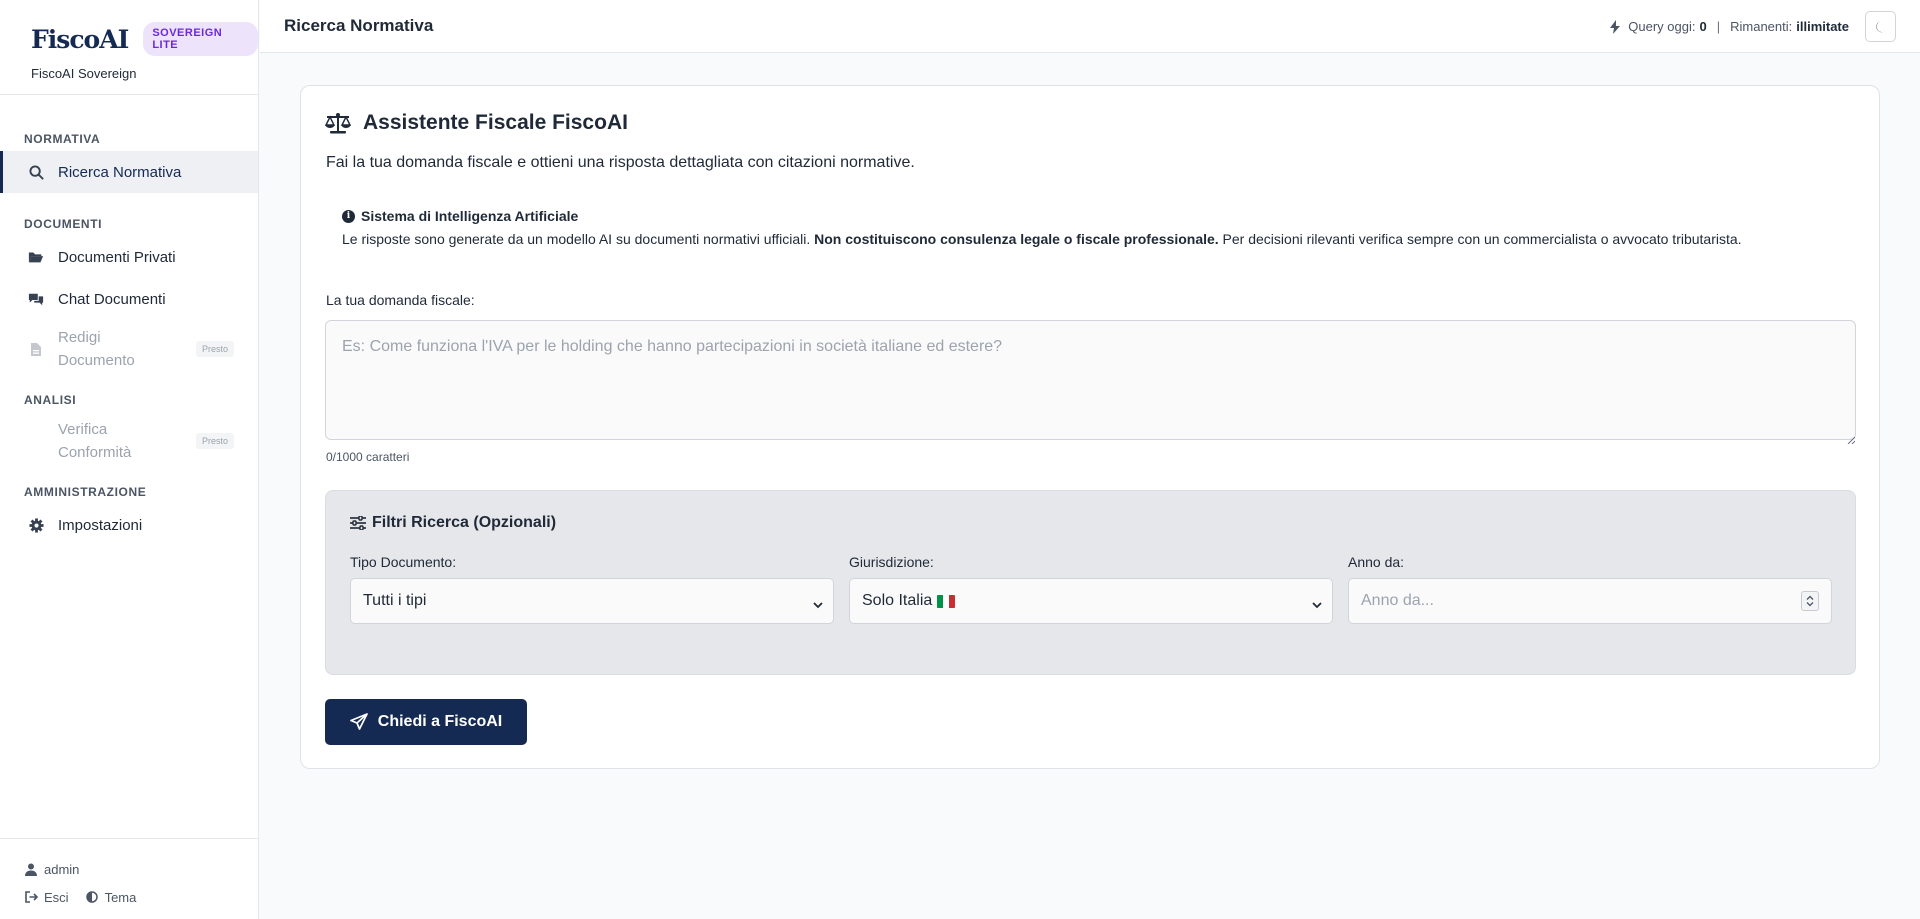  What do you see at coordinates (96, 349) in the screenshot?
I see `sidebar-item-label: Redigi Documento` at bounding box center [96, 349].